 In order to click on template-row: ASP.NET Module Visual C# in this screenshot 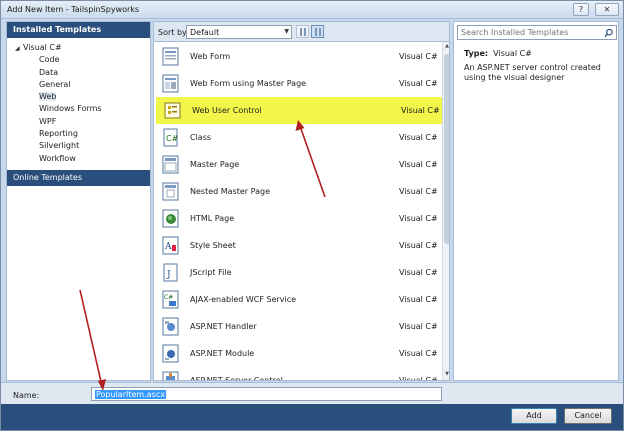, I will do `click(298, 353)`.